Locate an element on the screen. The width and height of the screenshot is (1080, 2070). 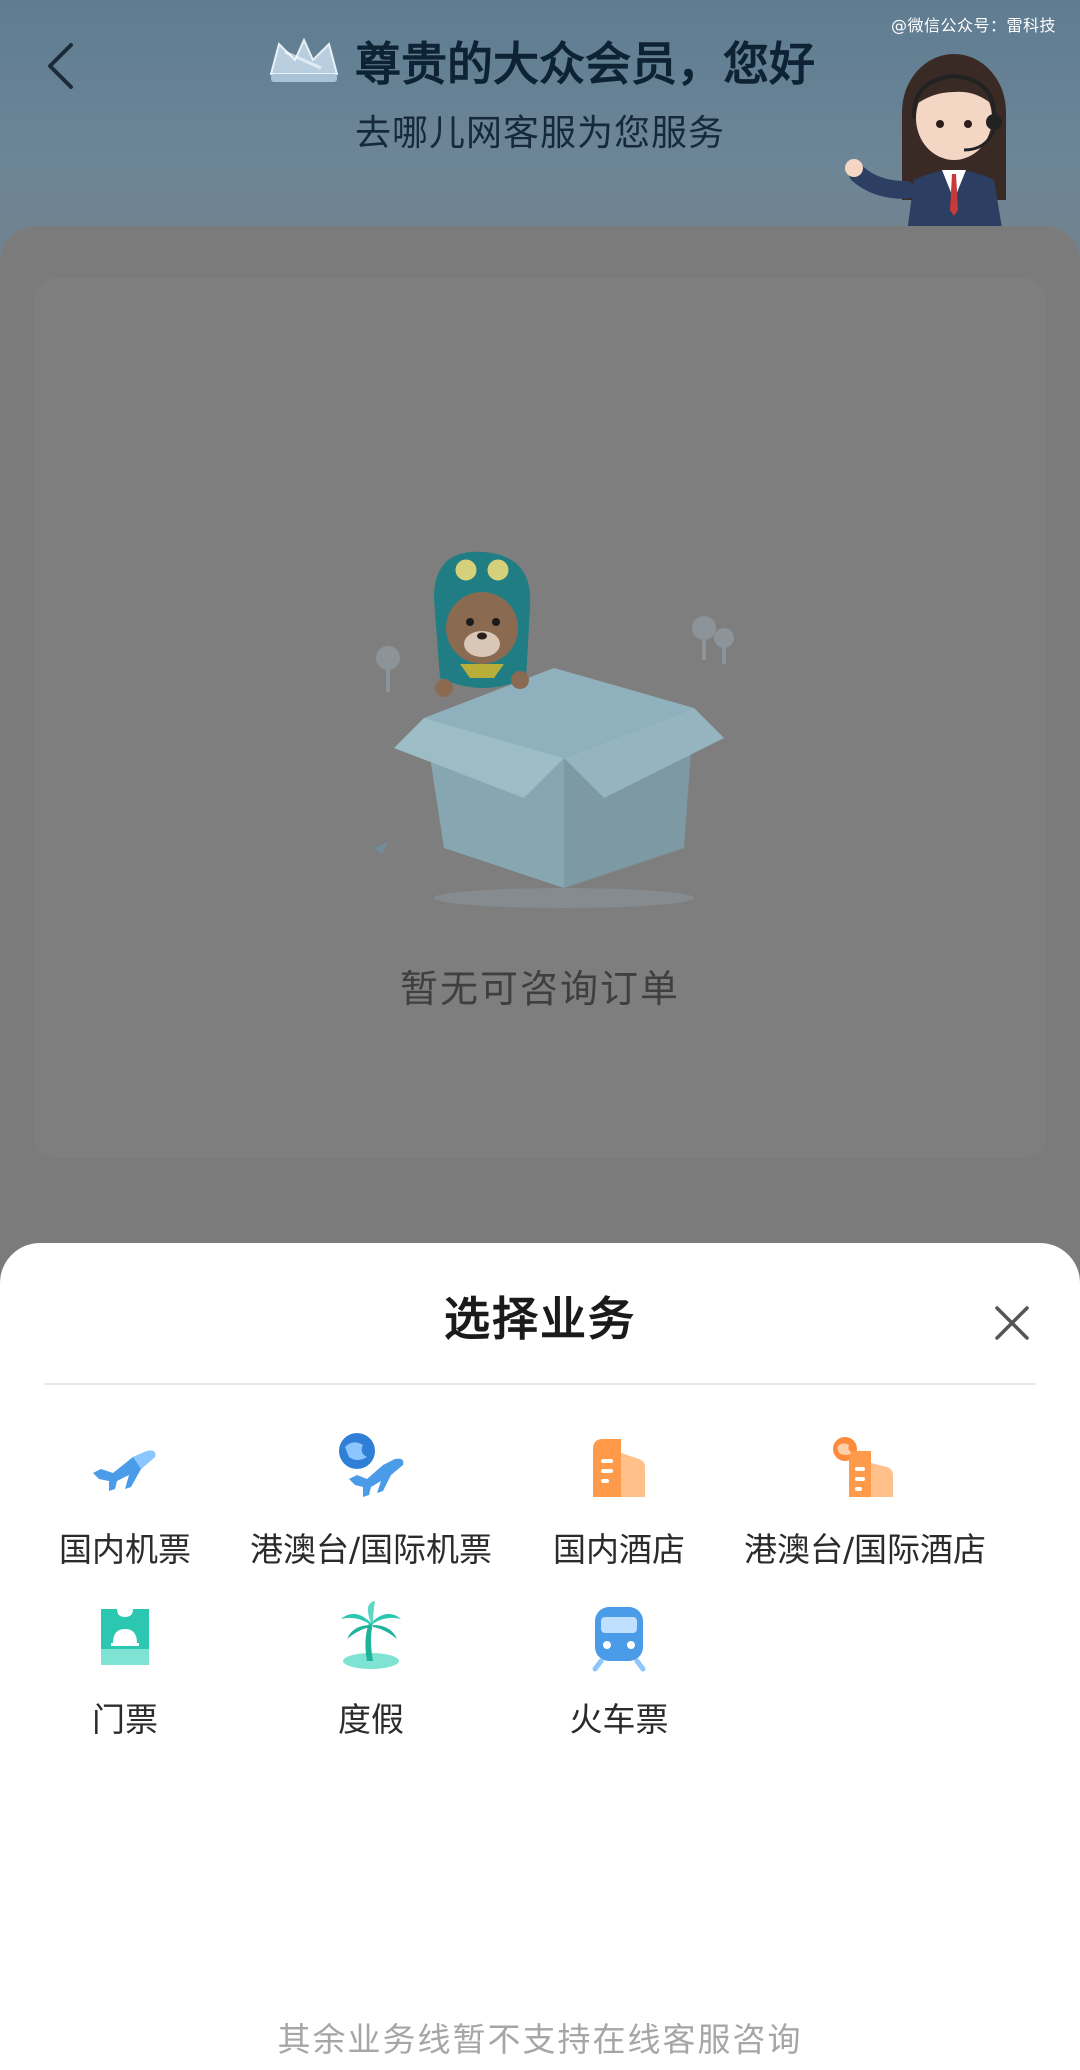
close-button is located at coordinates (1012, 1323).